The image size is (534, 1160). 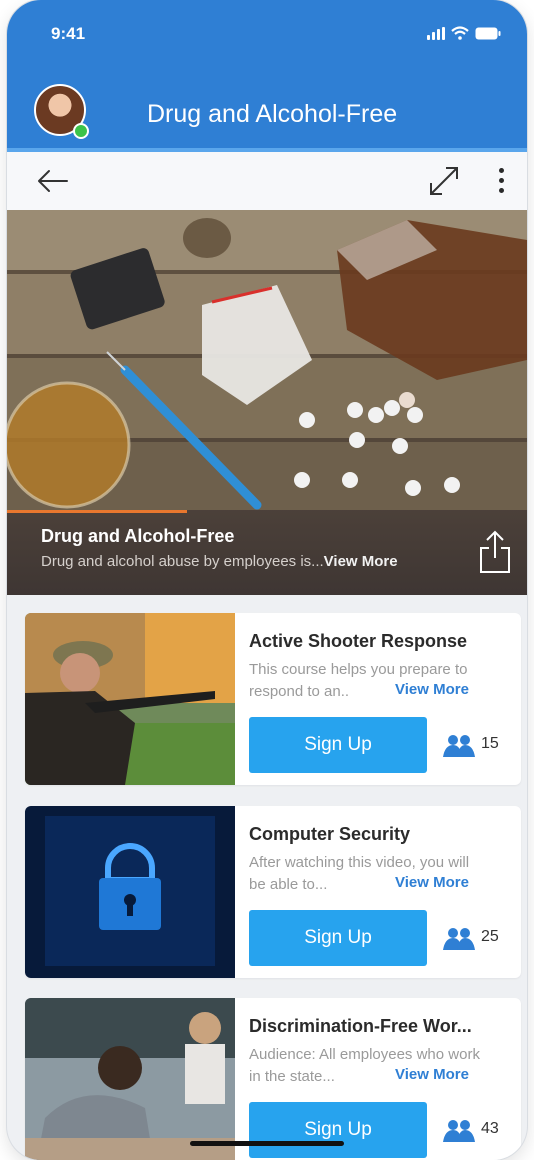 What do you see at coordinates (81, 131) in the screenshot?
I see `online-status-dot` at bounding box center [81, 131].